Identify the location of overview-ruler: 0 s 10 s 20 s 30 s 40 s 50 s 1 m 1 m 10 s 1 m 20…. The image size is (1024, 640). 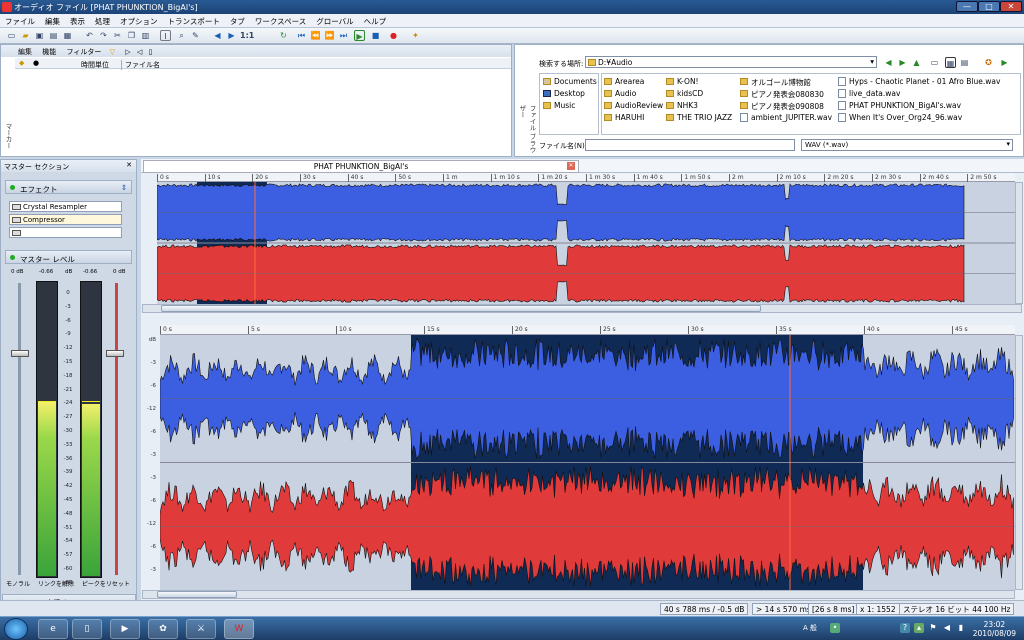
(586, 177).